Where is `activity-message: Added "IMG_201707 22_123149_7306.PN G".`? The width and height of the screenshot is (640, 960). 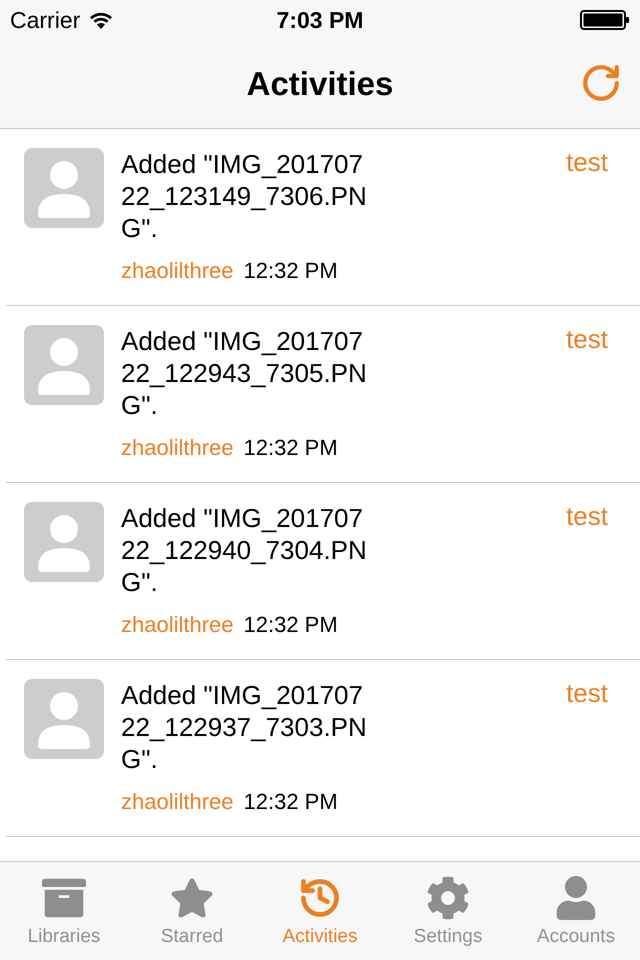
activity-message: Added "IMG_201707 22_123149_7306.PN G". is located at coordinates (244, 196).